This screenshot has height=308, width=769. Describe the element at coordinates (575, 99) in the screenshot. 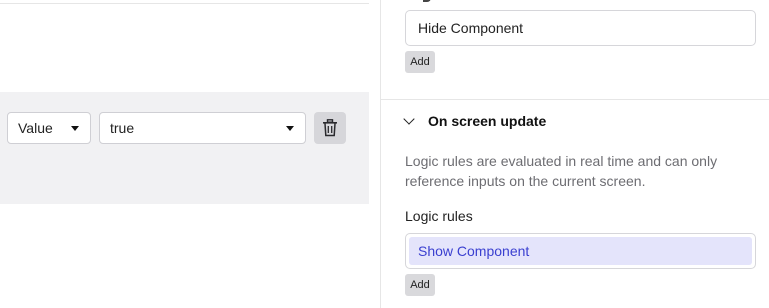

I see `section-divider` at that location.